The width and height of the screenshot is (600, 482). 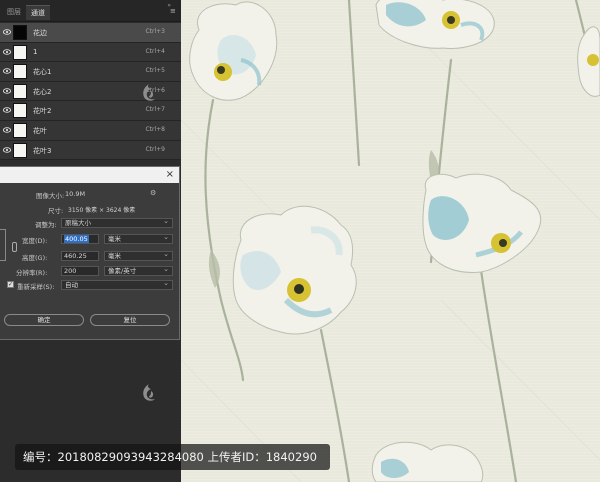 What do you see at coordinates (90, 52) in the screenshot?
I see `channel-row: 1 Ctrl+4` at bounding box center [90, 52].